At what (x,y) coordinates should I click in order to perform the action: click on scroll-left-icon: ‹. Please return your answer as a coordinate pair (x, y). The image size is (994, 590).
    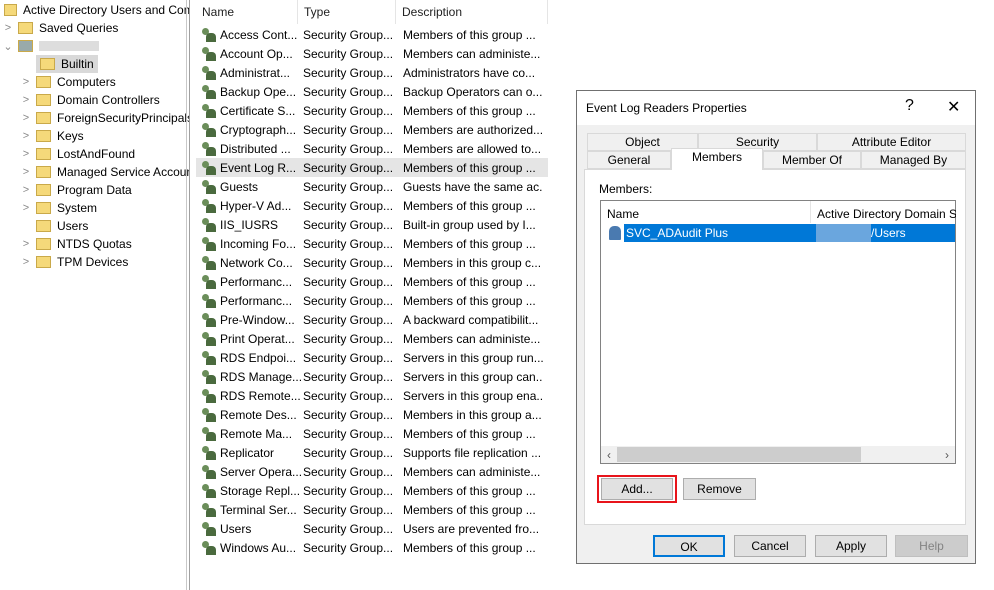
    Looking at the image, I should click on (609, 455).